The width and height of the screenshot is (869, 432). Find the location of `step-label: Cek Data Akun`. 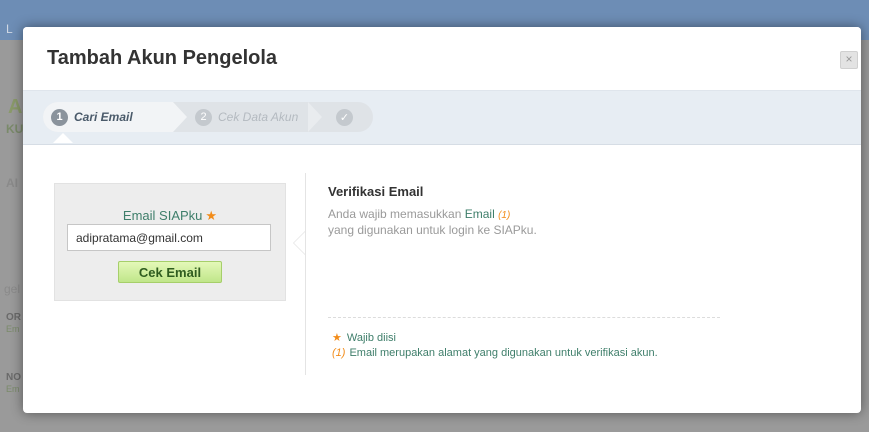

step-label: Cek Data Akun is located at coordinates (258, 117).